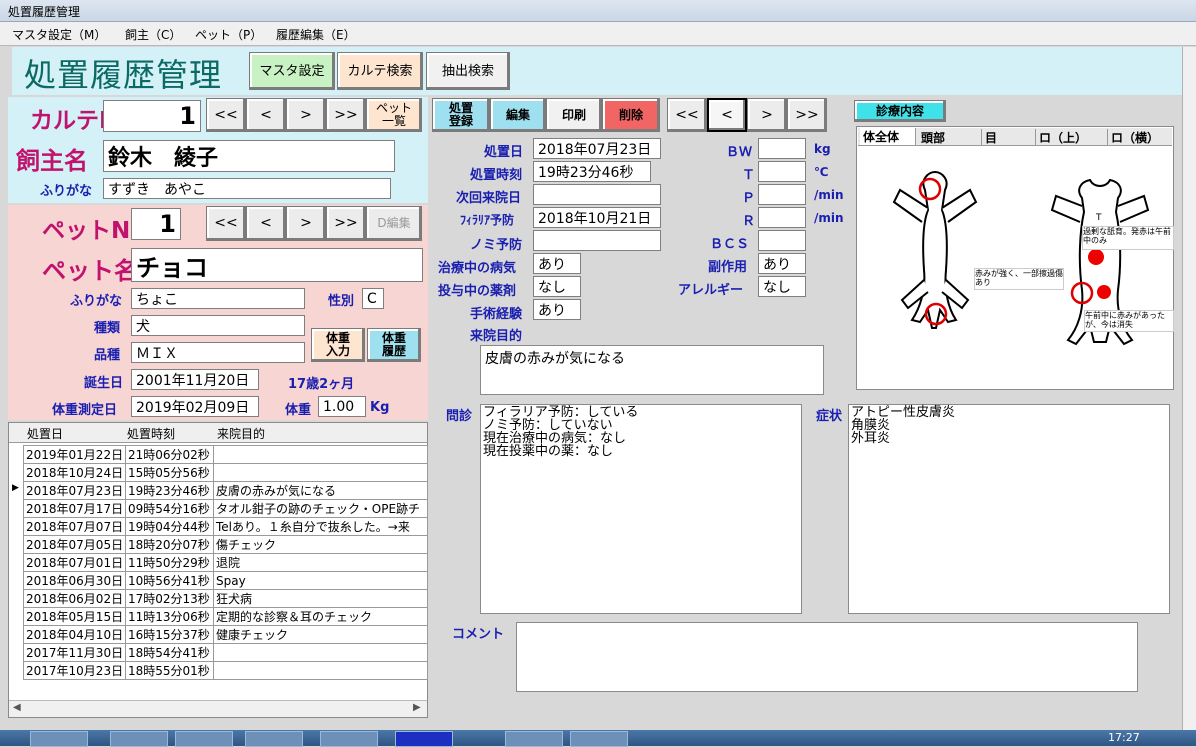  What do you see at coordinates (169, 454) in the screenshot?
I see `row-time-cell: 21時06分02秒` at bounding box center [169, 454].